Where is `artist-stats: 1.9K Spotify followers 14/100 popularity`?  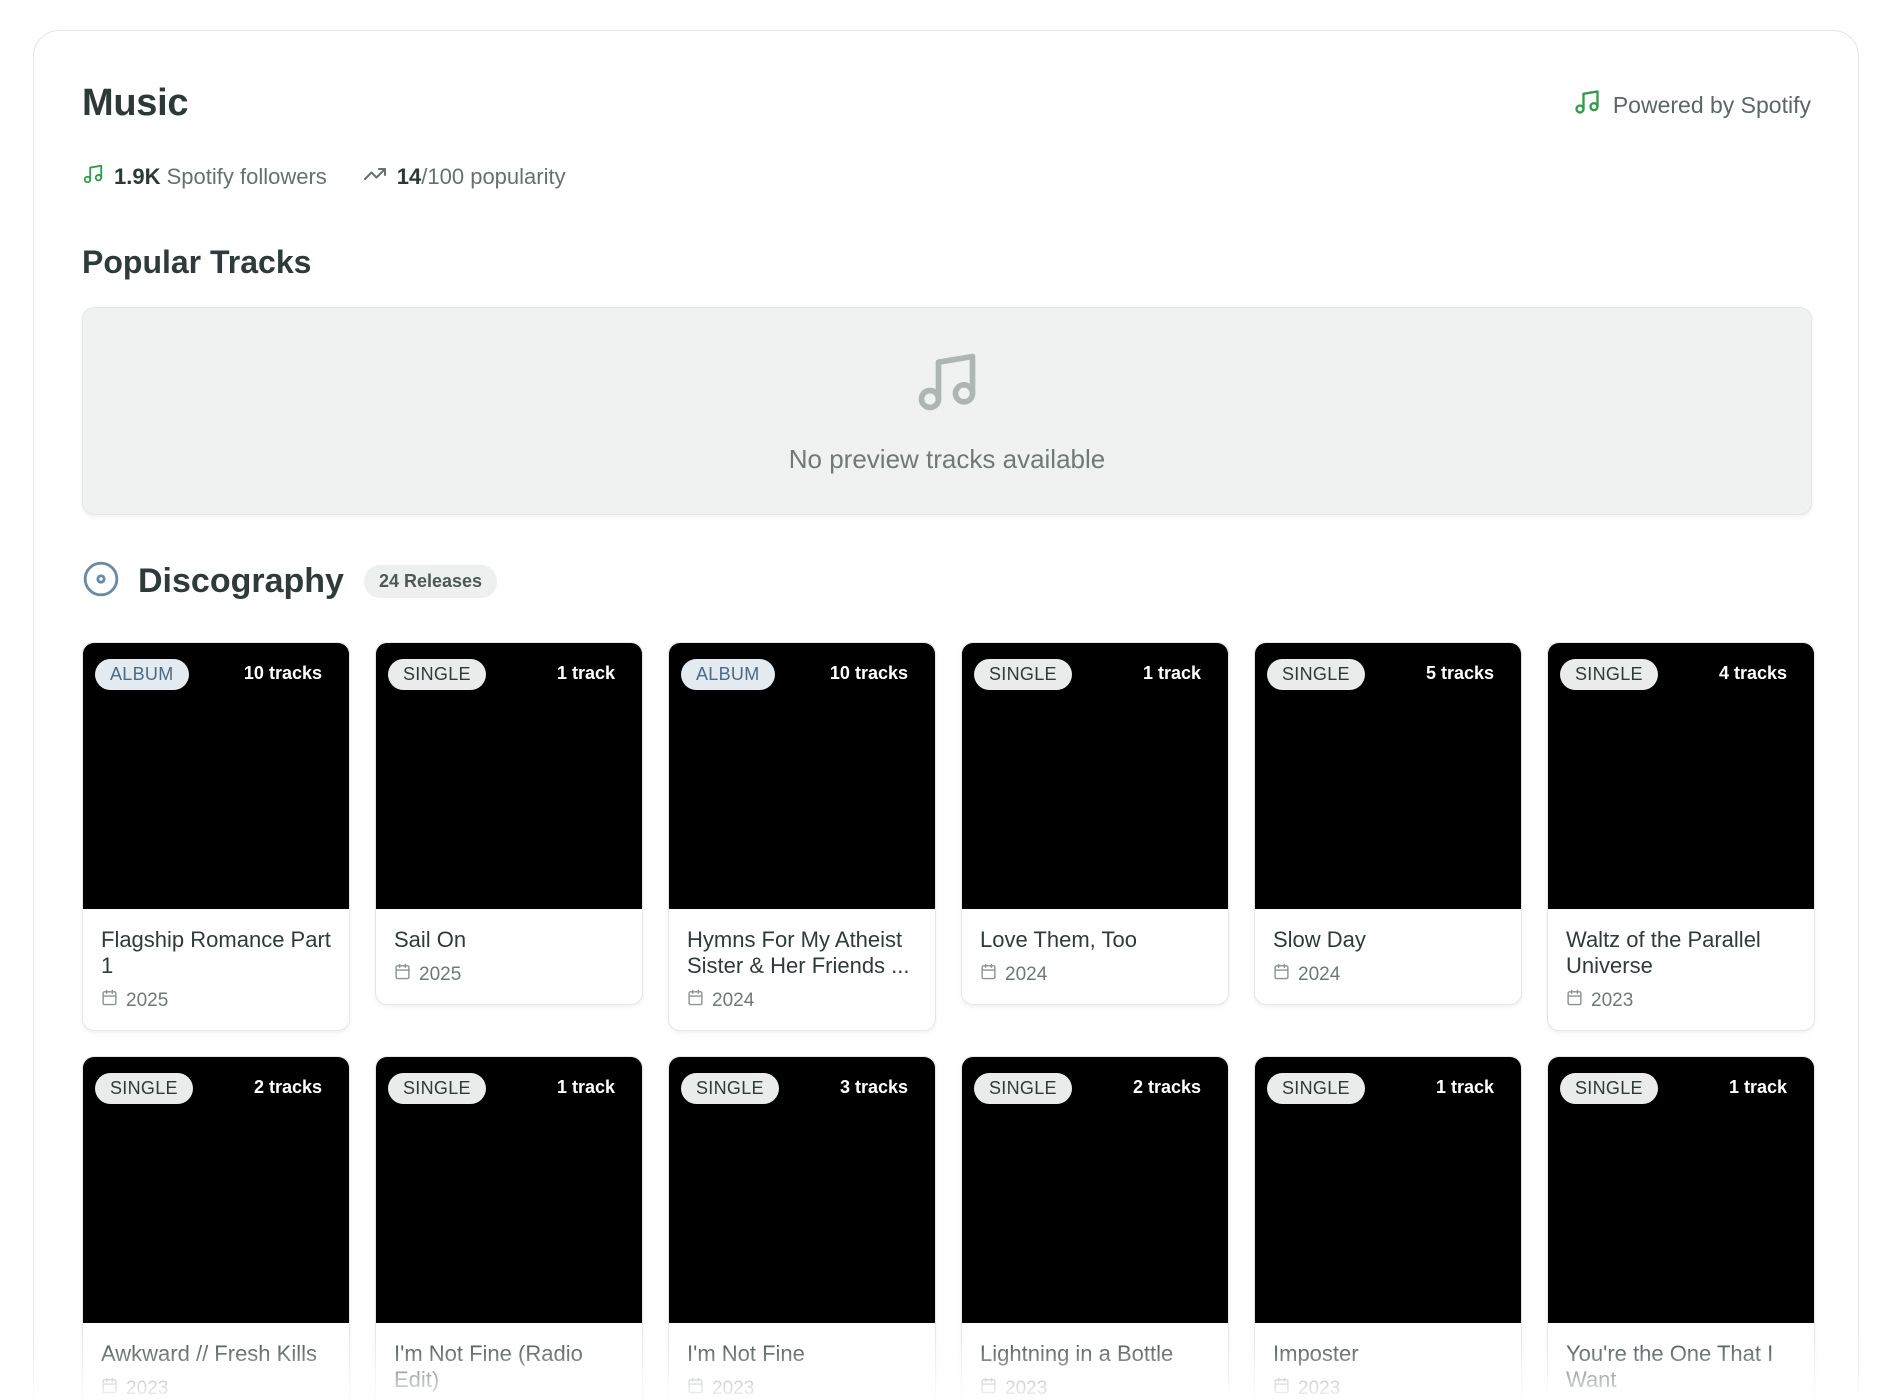
artist-stats: 1.9K Spotify followers 14/100 popularity is located at coordinates (324, 177).